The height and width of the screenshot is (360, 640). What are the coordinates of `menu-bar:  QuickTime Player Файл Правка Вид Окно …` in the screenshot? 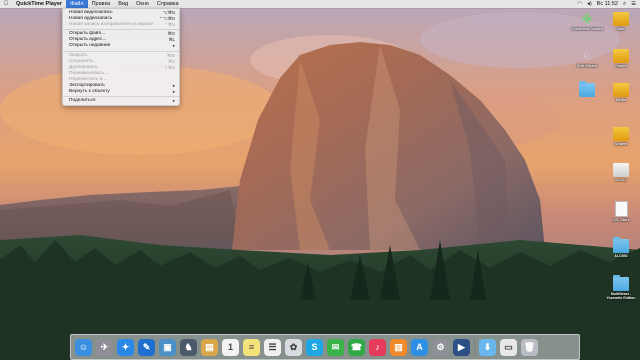 It's located at (320, 4).